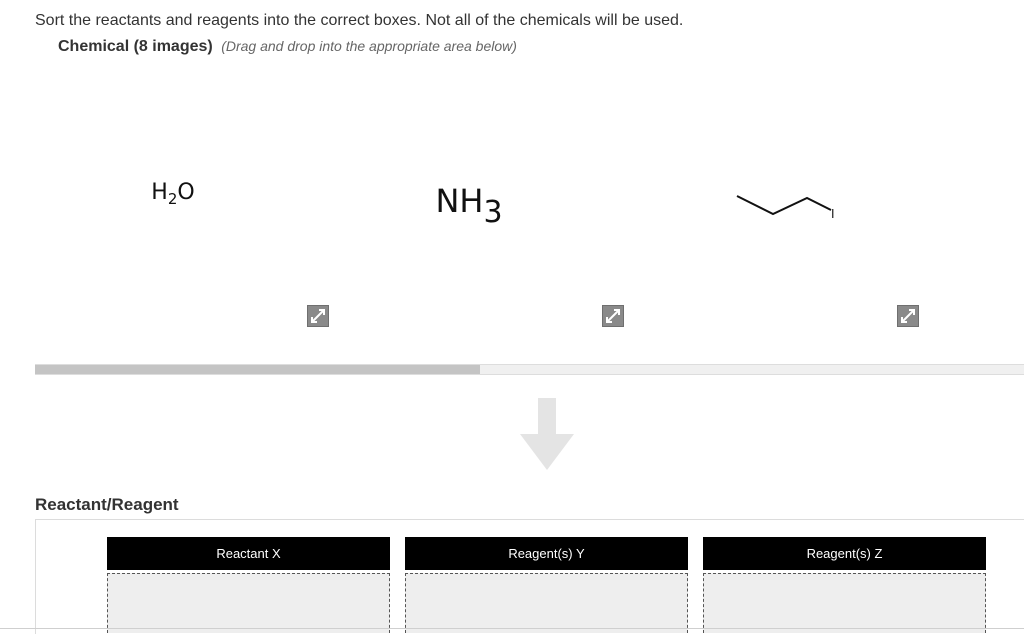  Describe the element at coordinates (785, 208) in the screenshot. I see `iodopropane-structure: I` at that location.